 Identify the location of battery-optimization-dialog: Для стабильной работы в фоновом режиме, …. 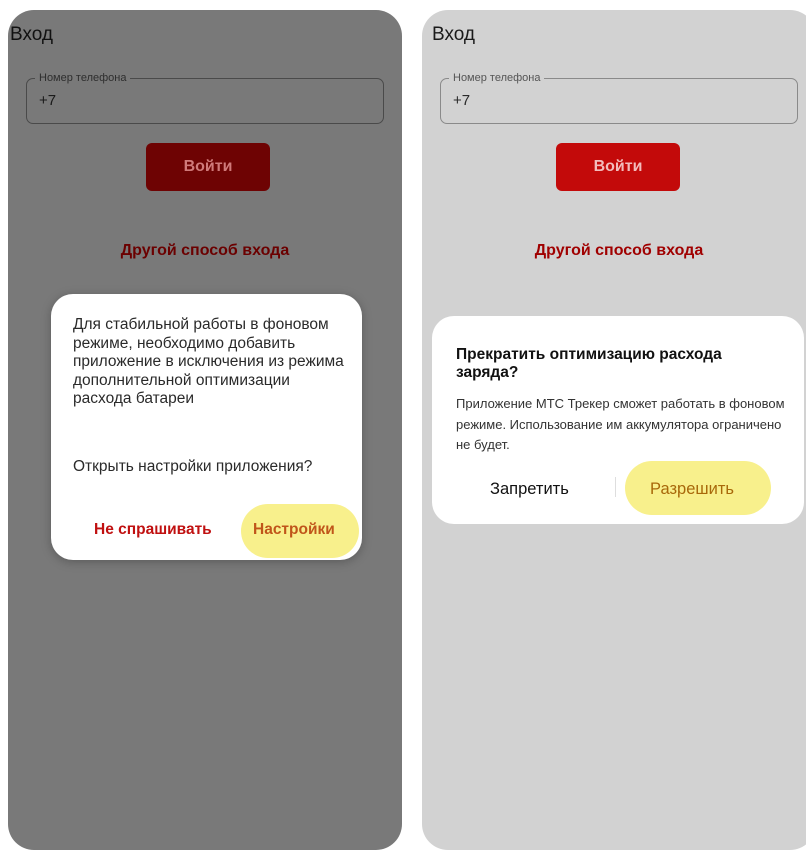
(206, 427).